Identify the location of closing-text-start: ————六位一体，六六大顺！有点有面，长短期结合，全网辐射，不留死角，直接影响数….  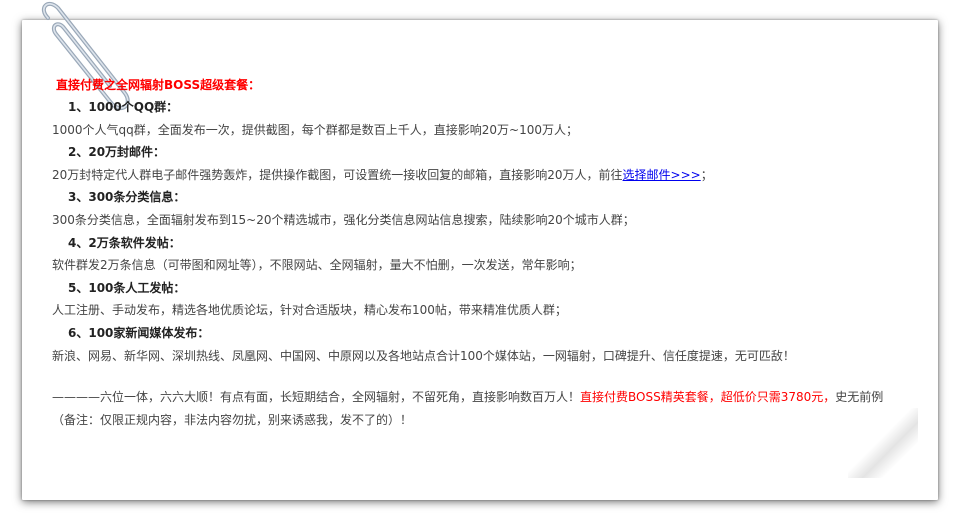
(316, 397).